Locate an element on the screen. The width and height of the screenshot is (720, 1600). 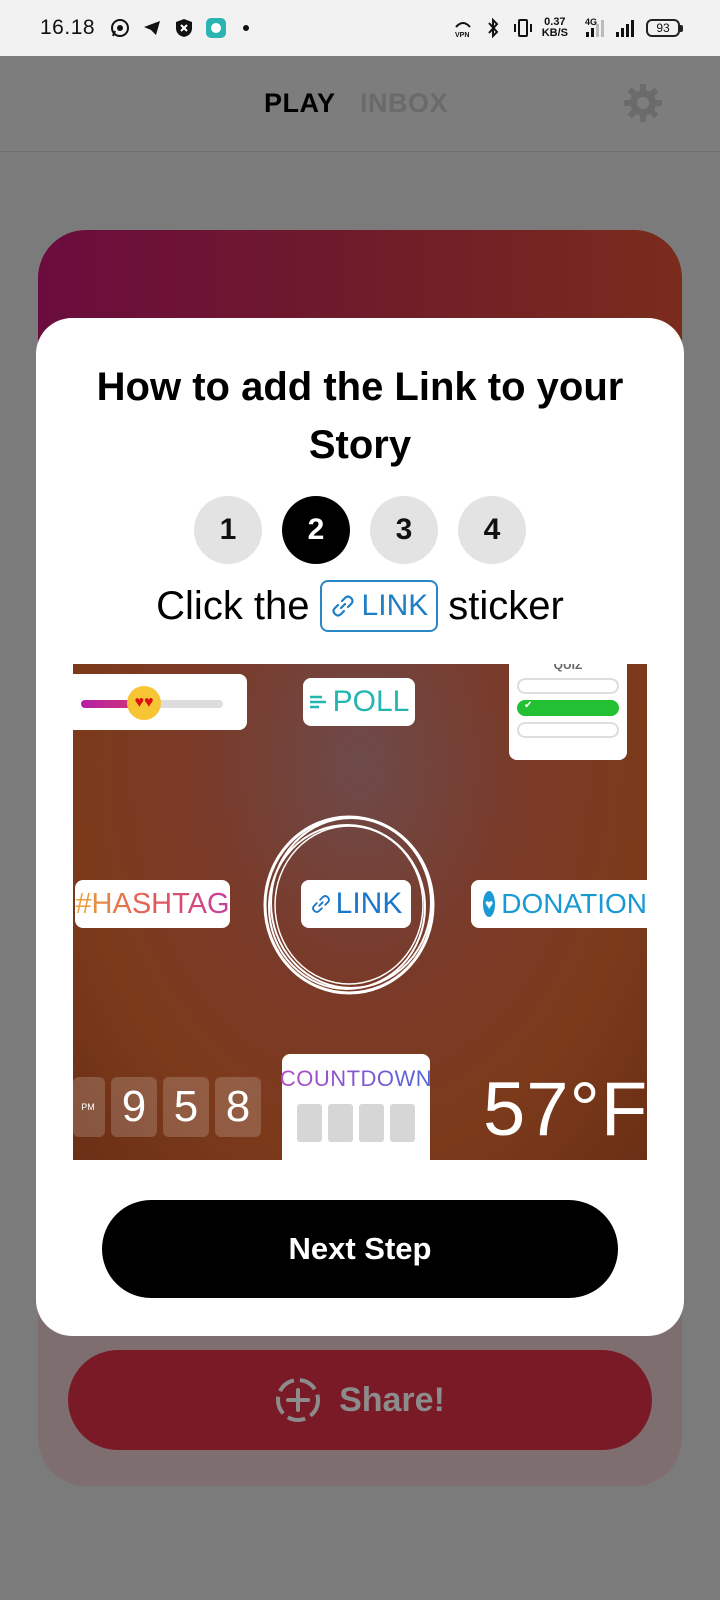
status-time: 16.18 is located at coordinates (68, 27).